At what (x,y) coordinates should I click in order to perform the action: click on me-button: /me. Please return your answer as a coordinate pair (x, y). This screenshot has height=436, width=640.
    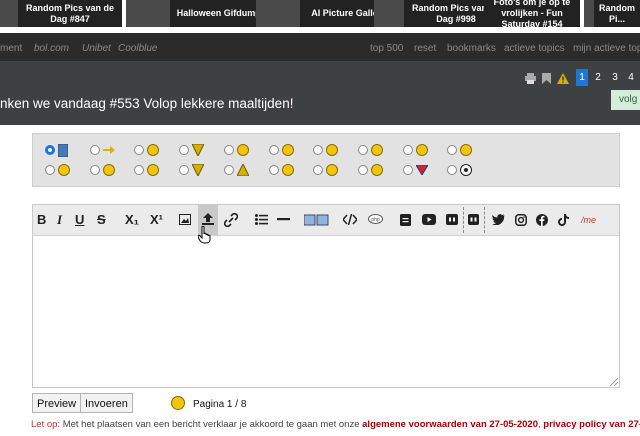
    Looking at the image, I should click on (588, 220).